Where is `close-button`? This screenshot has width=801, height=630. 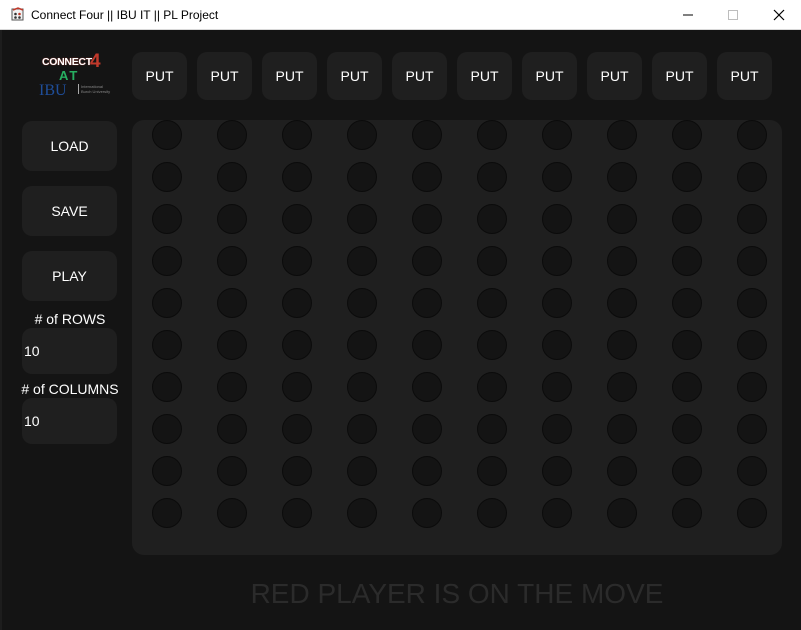
close-button is located at coordinates (778, 15).